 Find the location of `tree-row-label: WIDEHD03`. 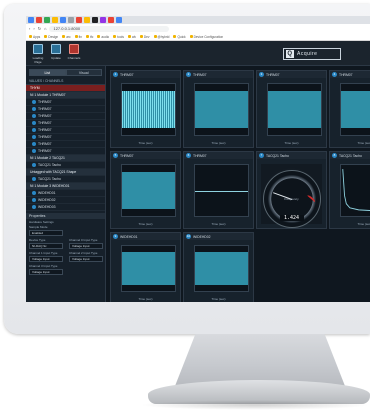

tree-row-label: WIDEHD03 is located at coordinates (47, 206).